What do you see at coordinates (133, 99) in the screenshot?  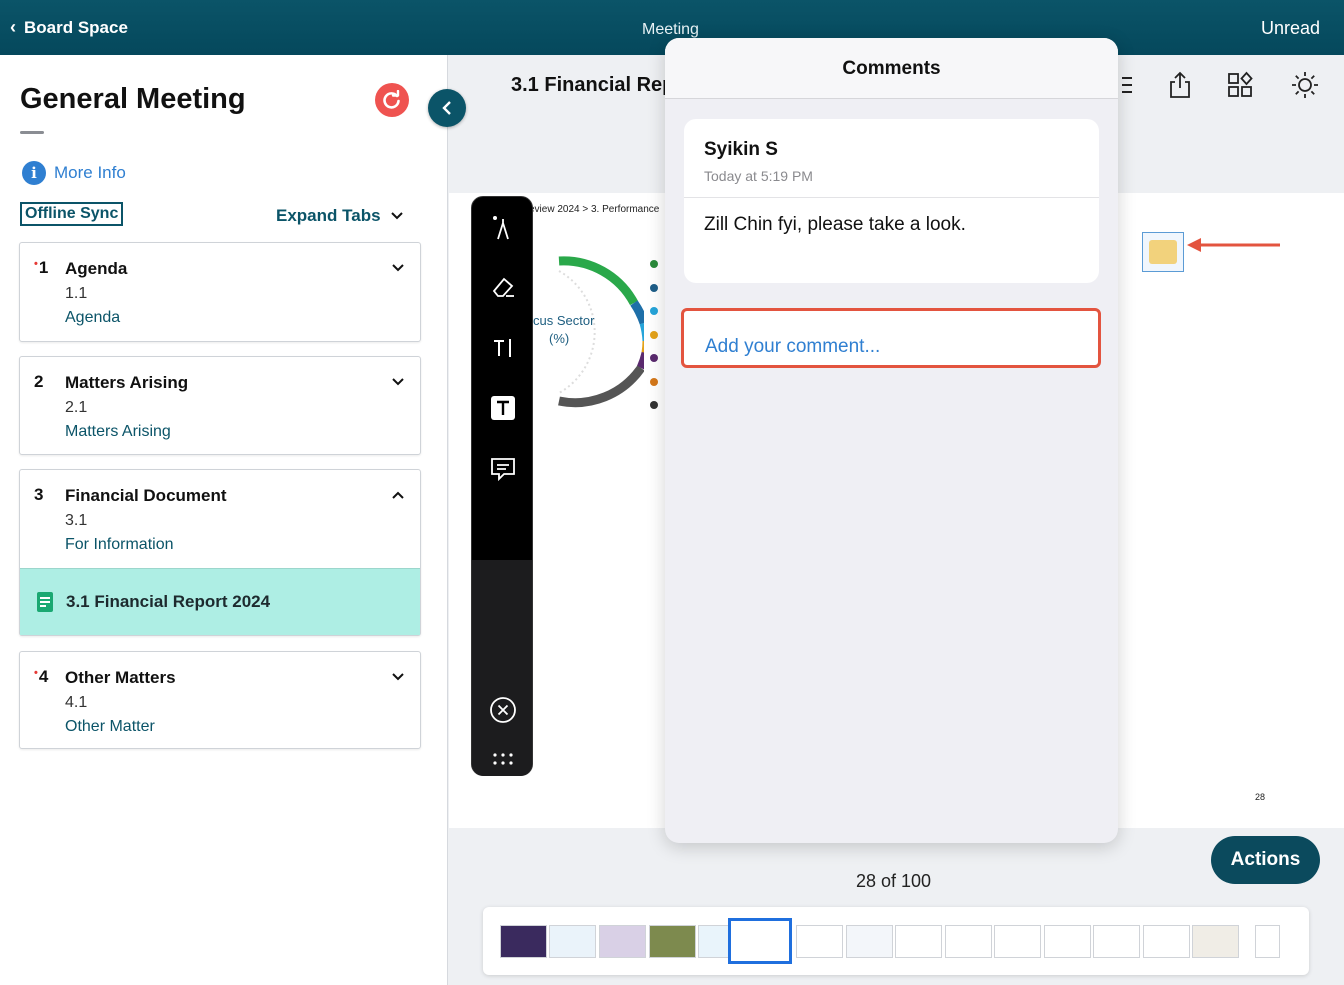 I see `meeting-title: General Meeting` at bounding box center [133, 99].